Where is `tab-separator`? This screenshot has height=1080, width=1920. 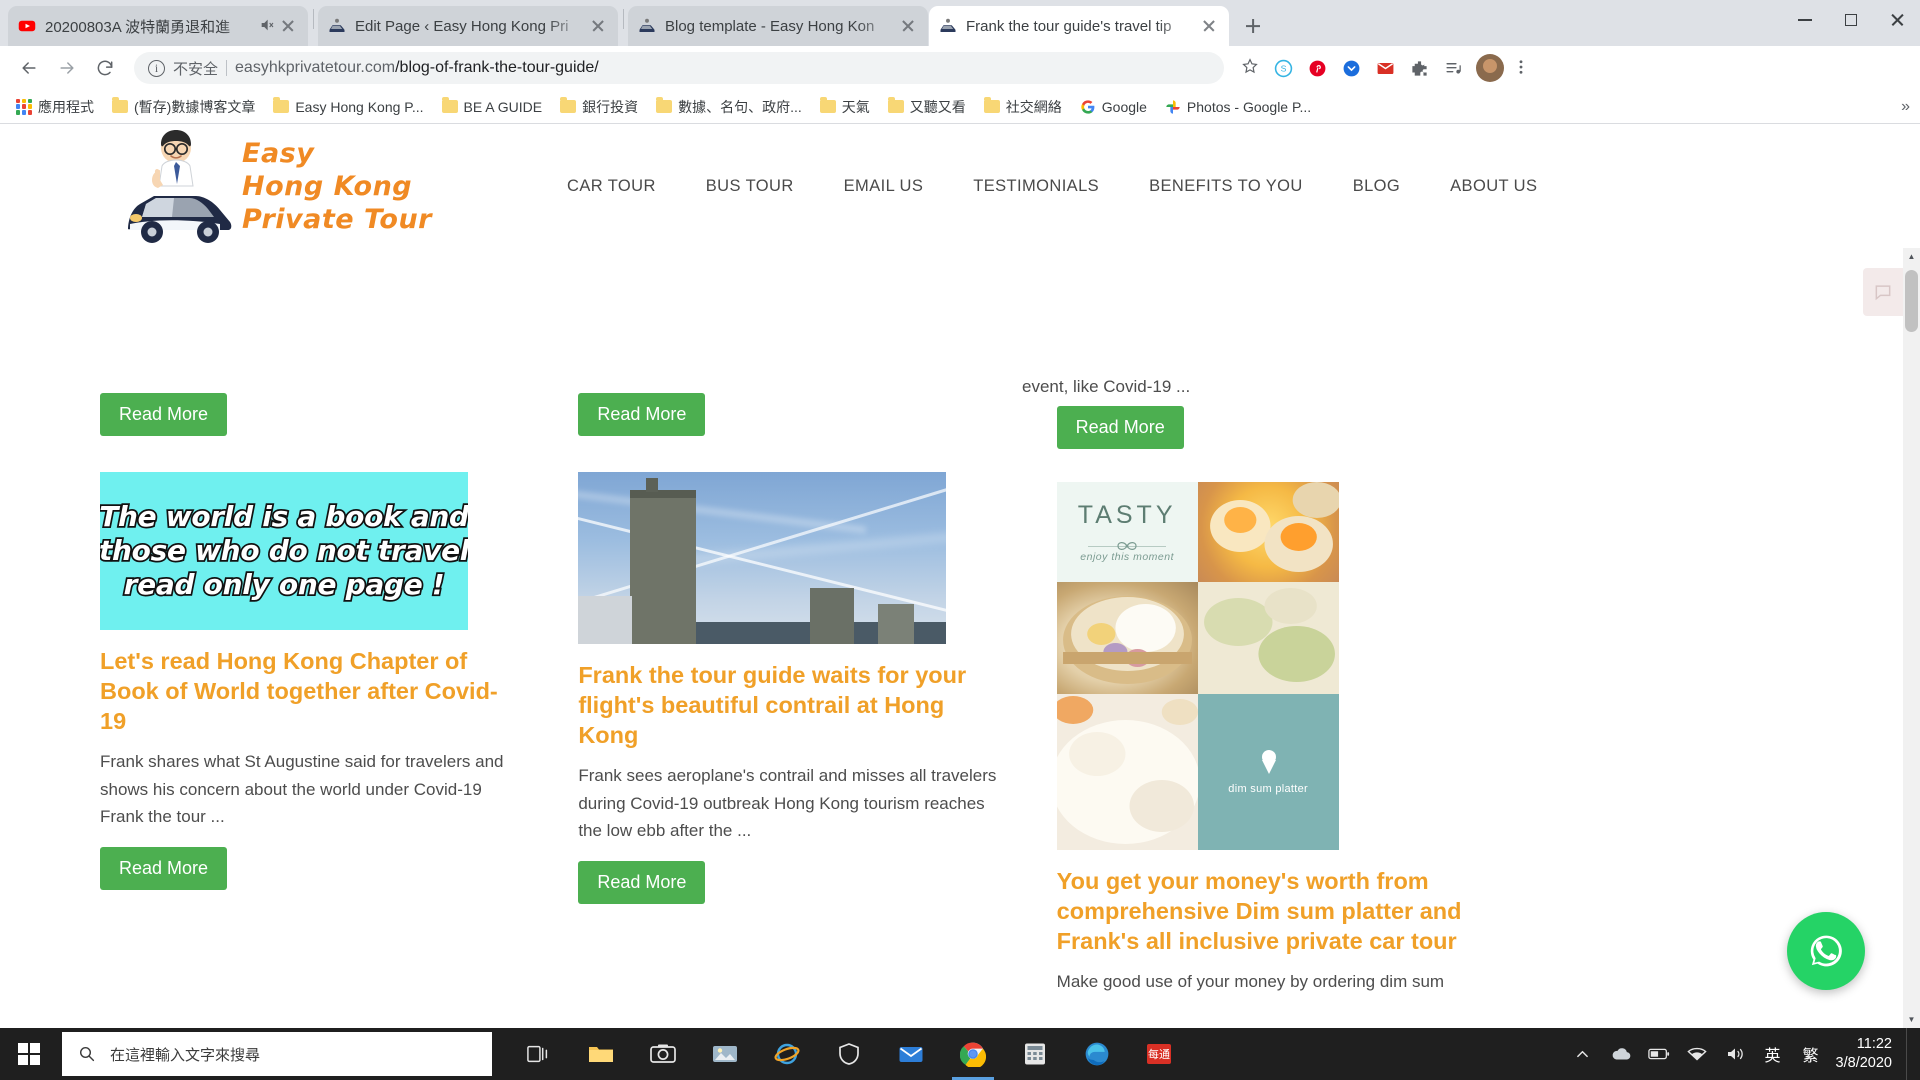
tab-separator is located at coordinates (623, 19).